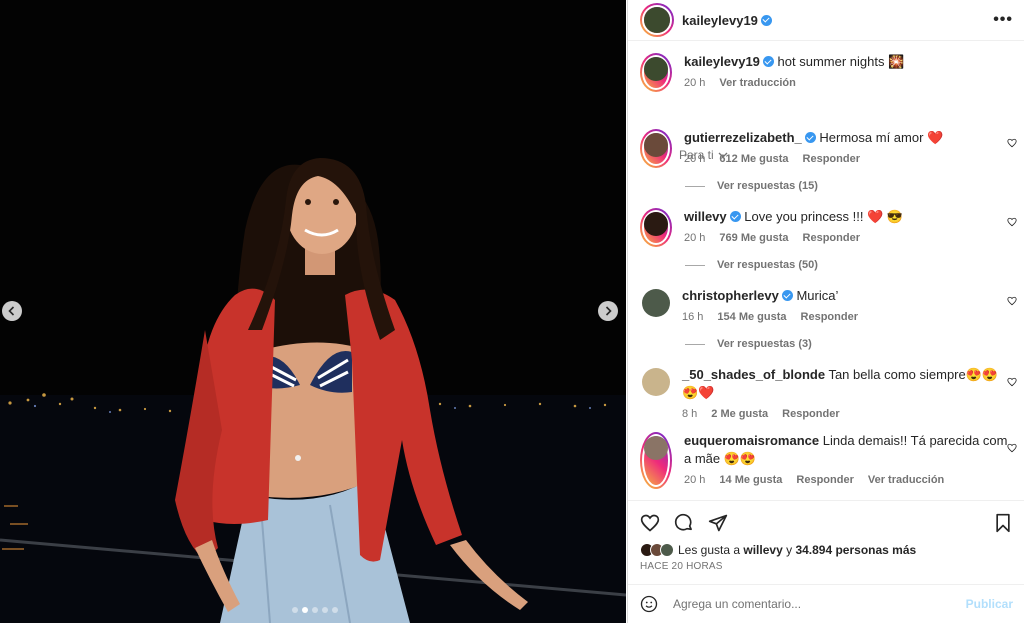 The height and width of the screenshot is (623, 1024). Describe the element at coordinates (881, 137) in the screenshot. I see `comment-text: Hermosa mí amor ❤️` at that location.